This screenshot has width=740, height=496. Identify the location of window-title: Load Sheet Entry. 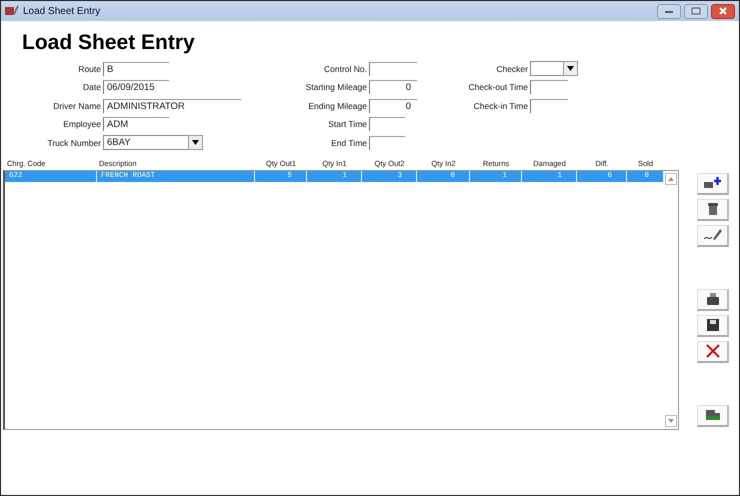
(62, 11).